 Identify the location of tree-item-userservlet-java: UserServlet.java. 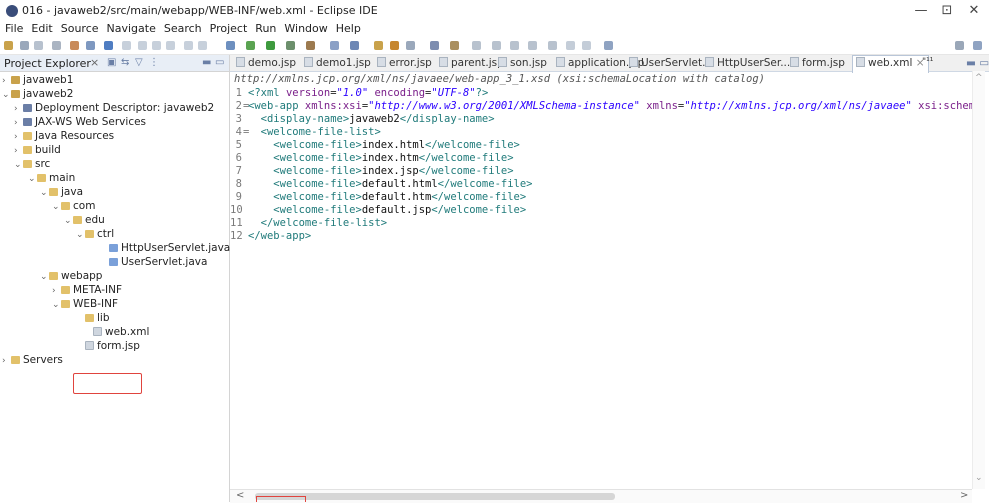
(153, 262).